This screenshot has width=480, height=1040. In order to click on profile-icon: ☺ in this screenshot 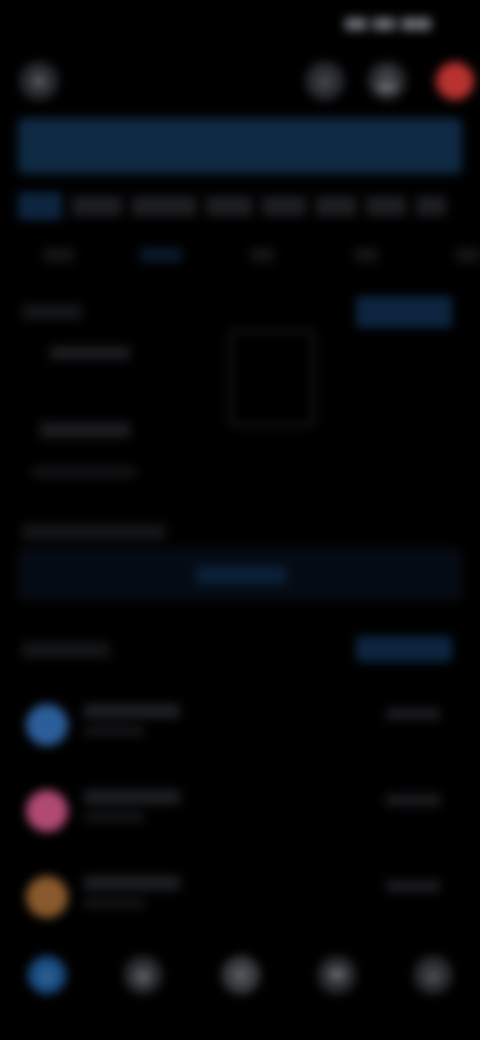, I will do `click(433, 975)`.